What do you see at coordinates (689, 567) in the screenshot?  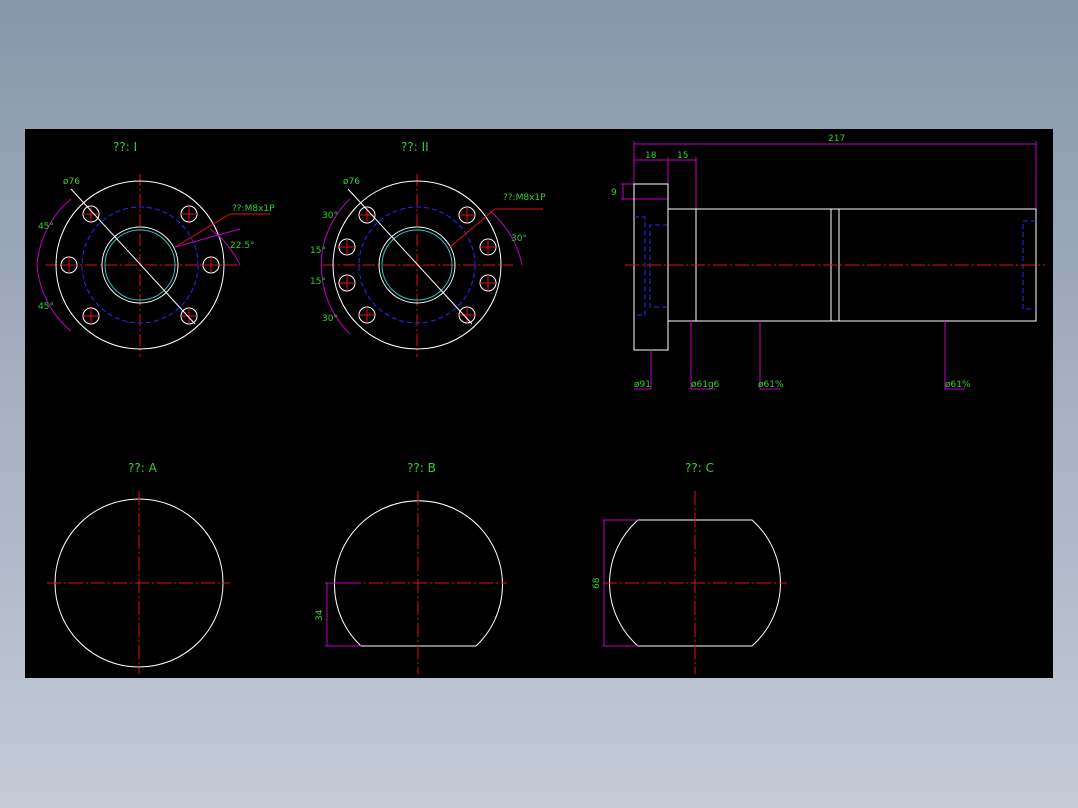 I see `view-c: ??: C 68` at bounding box center [689, 567].